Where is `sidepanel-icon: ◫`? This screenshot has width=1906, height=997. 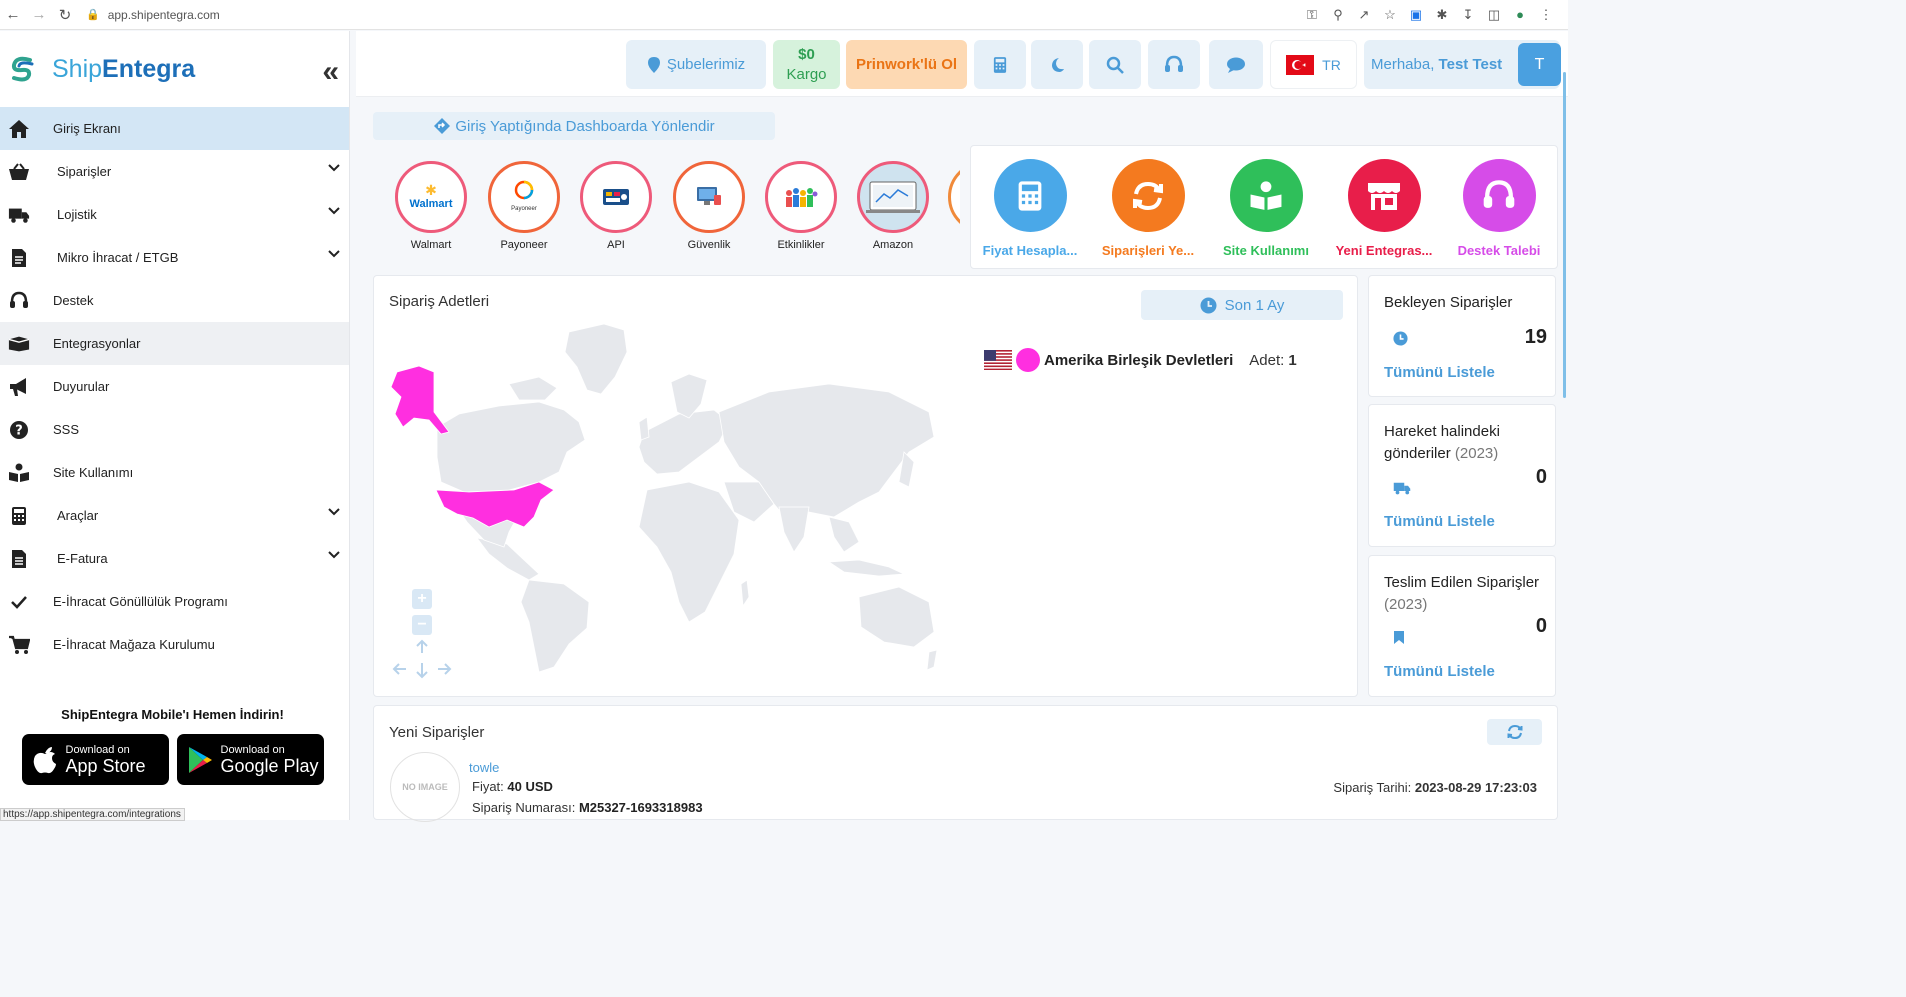
sidepanel-icon: ◫ is located at coordinates (1494, 15).